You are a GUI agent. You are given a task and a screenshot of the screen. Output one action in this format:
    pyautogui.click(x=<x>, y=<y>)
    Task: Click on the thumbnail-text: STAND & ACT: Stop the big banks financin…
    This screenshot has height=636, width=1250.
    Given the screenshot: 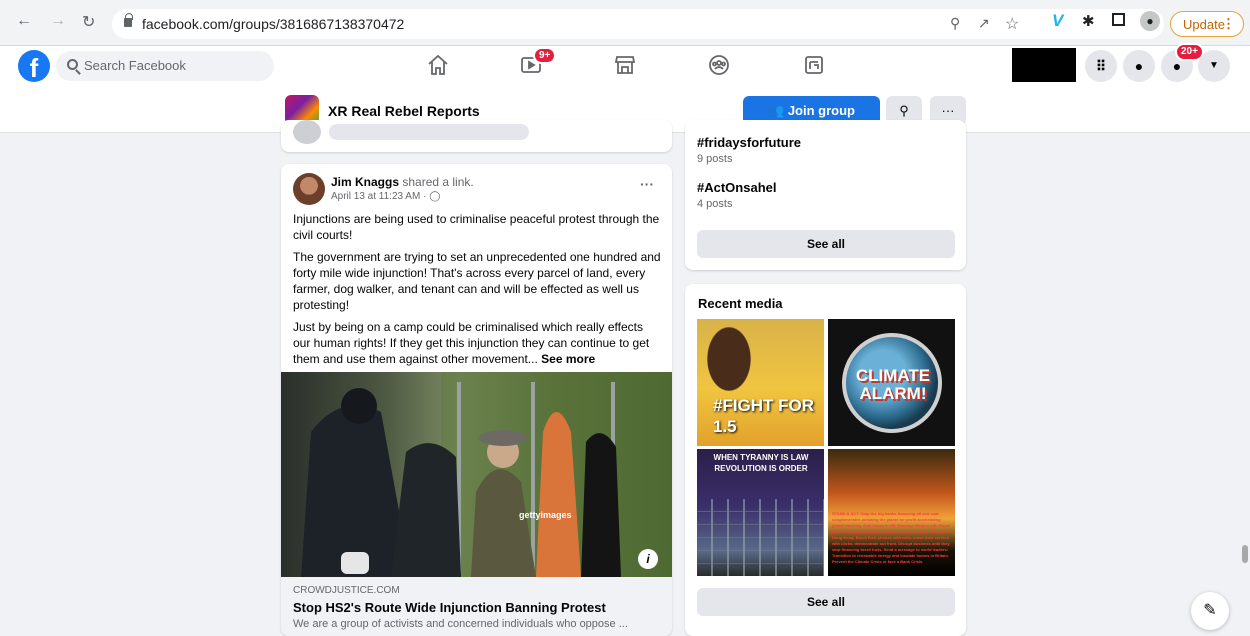 What is the action you would take?
    pyautogui.click(x=891, y=538)
    